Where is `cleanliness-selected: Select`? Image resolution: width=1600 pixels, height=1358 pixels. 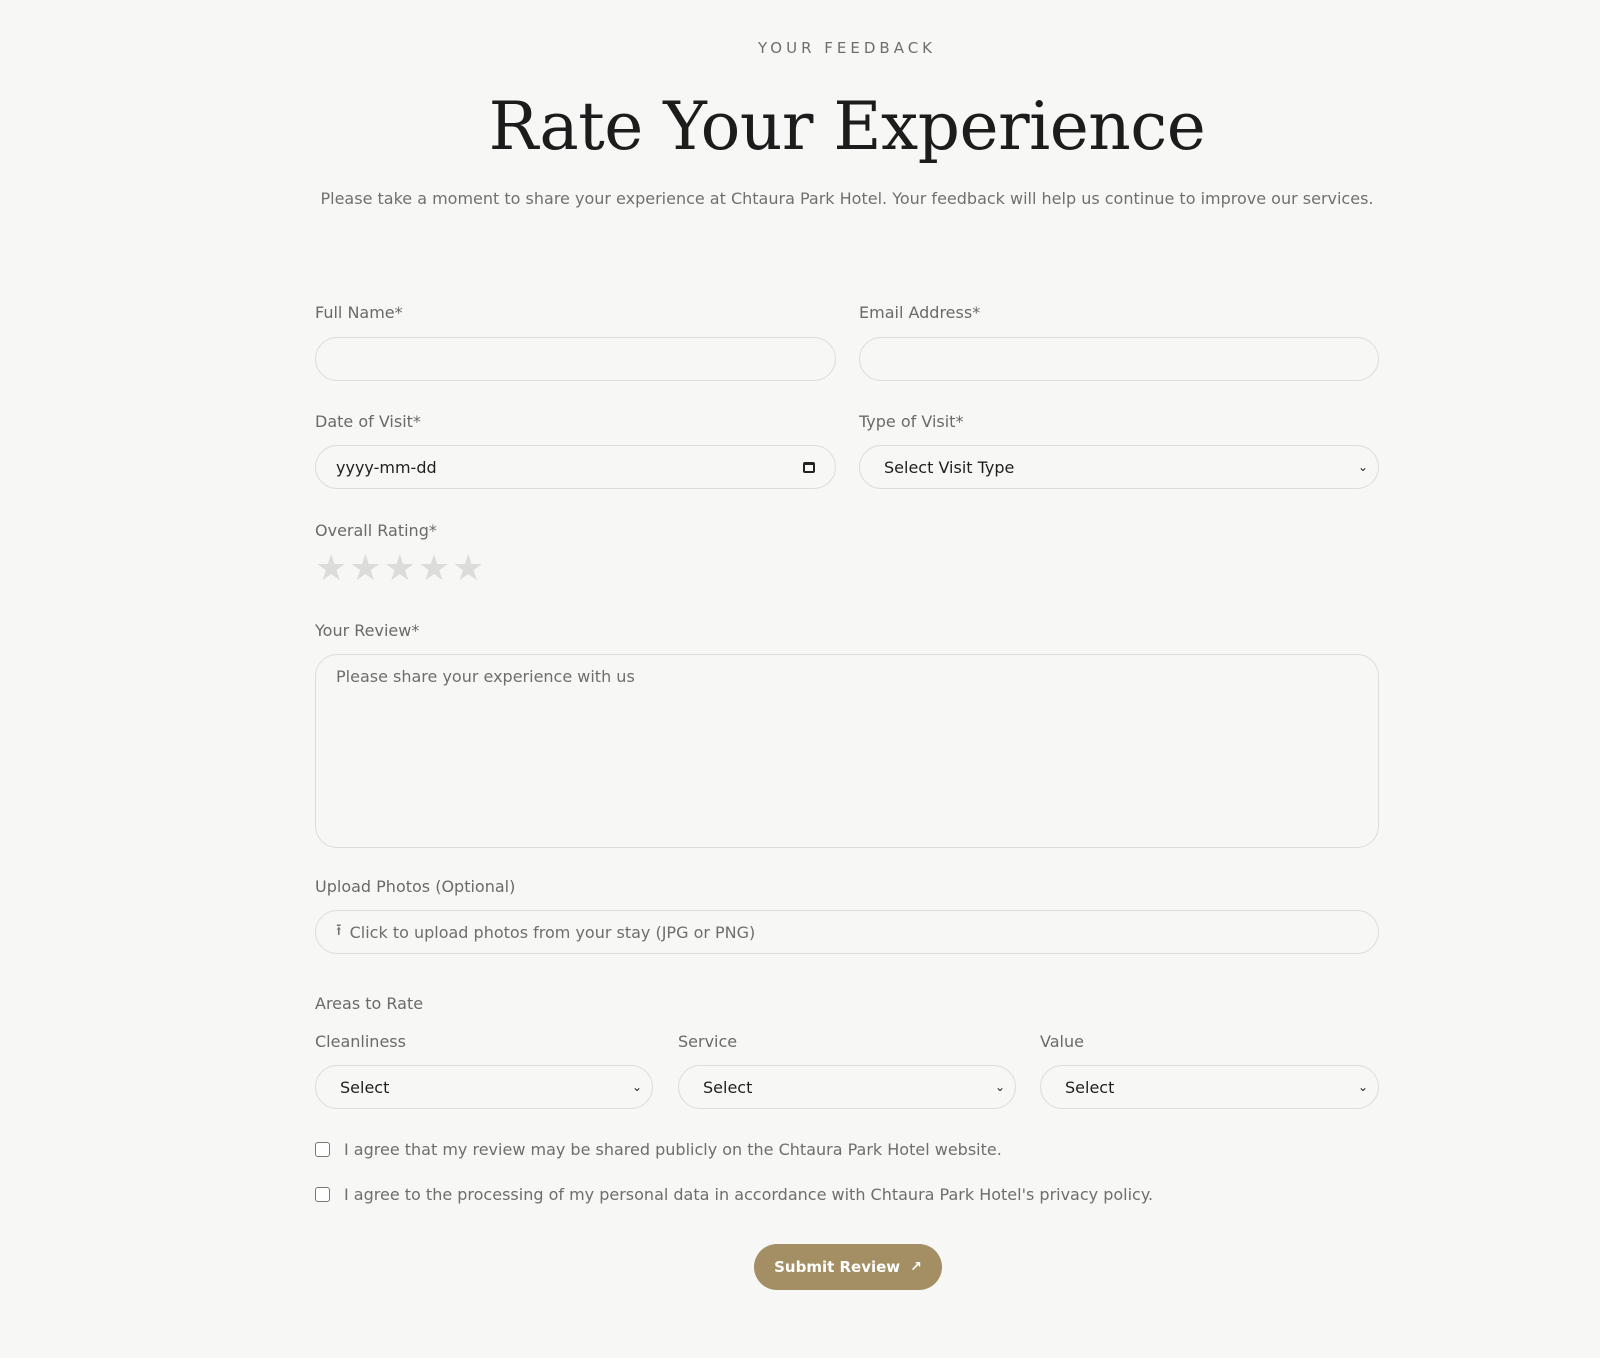 cleanliness-selected: Select is located at coordinates (365, 1087).